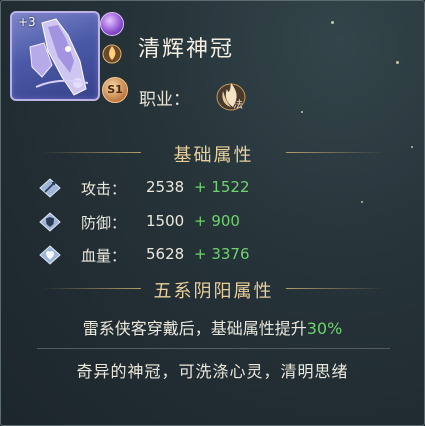 This screenshot has width=425, height=426. Describe the element at coordinates (212, 371) in the screenshot. I see `item-description: 奇异的神冠，可洗涤心灵，清明思绪` at that location.